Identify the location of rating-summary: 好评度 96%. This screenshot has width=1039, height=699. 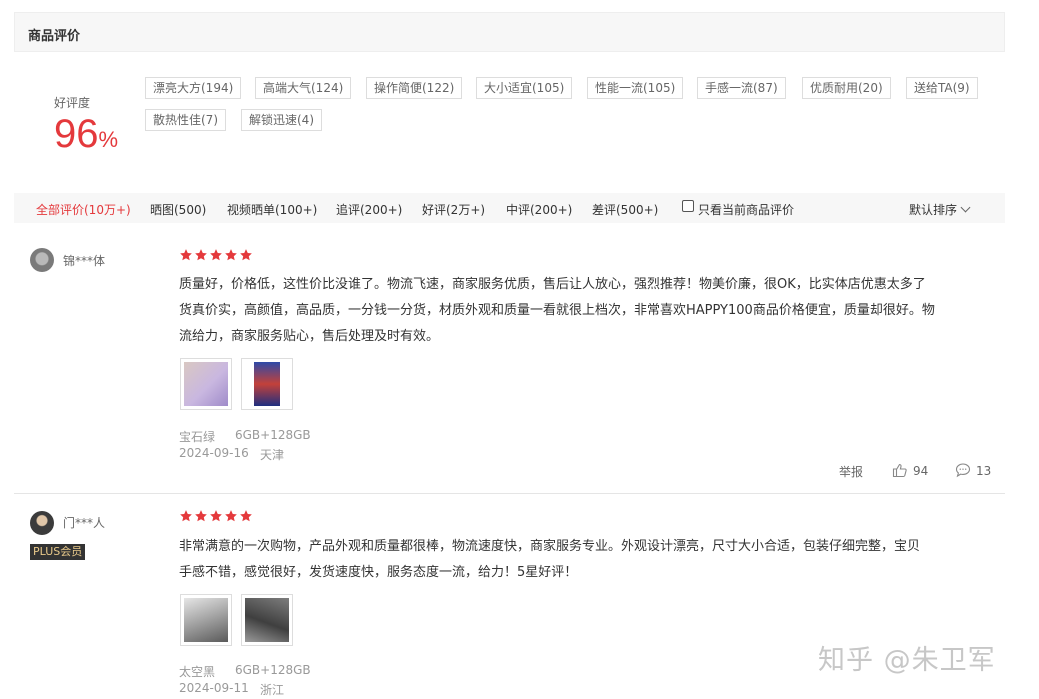
(79, 123).